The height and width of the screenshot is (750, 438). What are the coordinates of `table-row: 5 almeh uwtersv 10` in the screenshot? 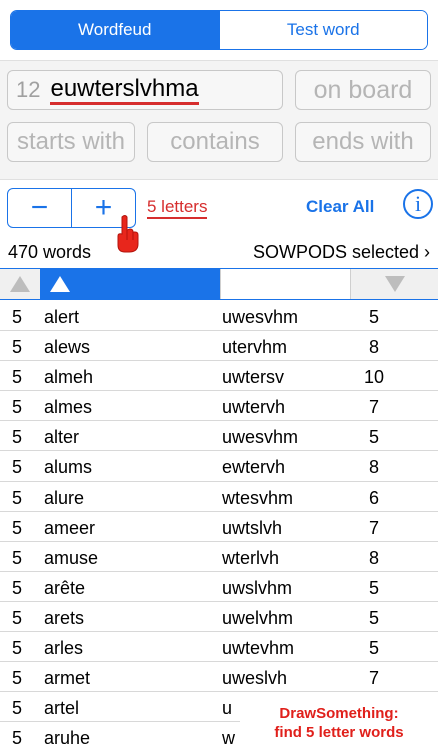 It's located at (219, 376).